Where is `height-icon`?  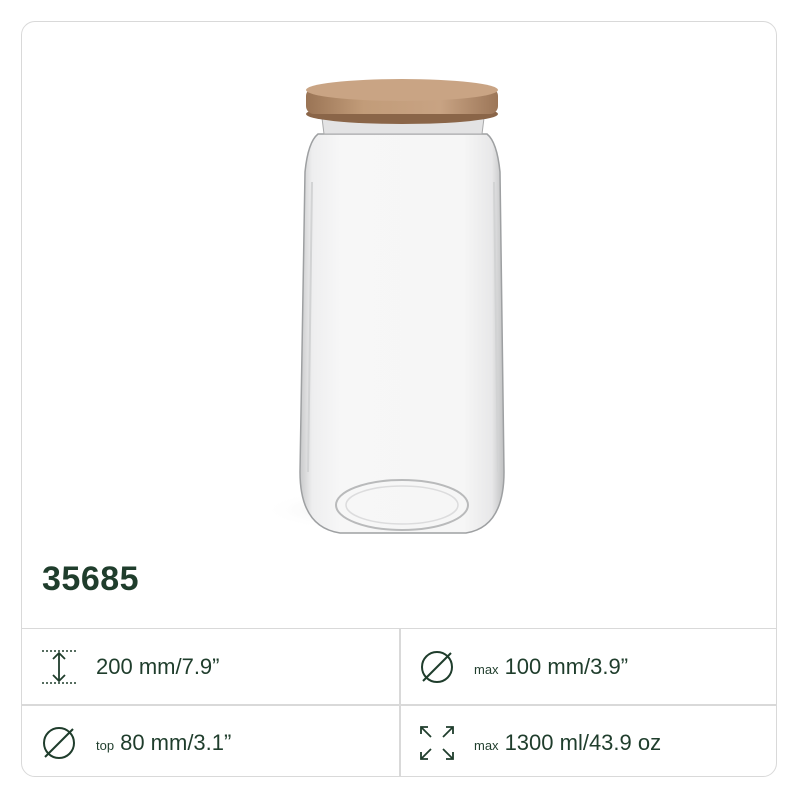 height-icon is located at coordinates (59, 666).